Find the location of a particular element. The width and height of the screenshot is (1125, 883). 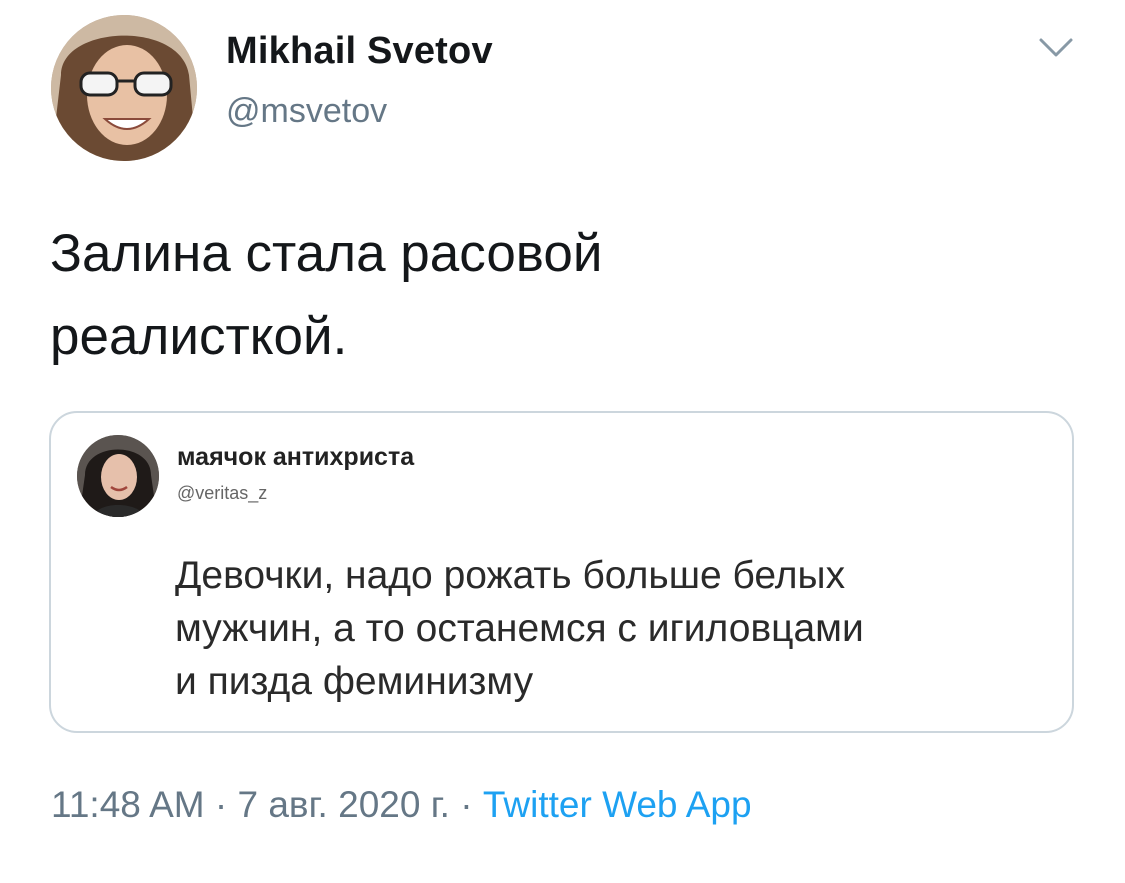

chevron-down-icon is located at coordinates (1056, 48).